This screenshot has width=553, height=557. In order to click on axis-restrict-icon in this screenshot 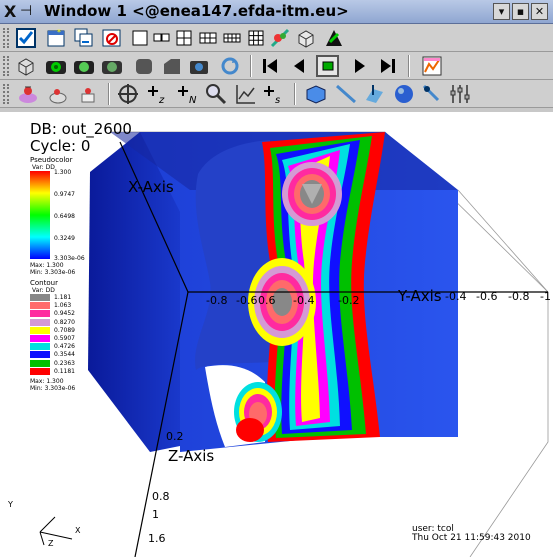, I will do `click(459, 94)`.